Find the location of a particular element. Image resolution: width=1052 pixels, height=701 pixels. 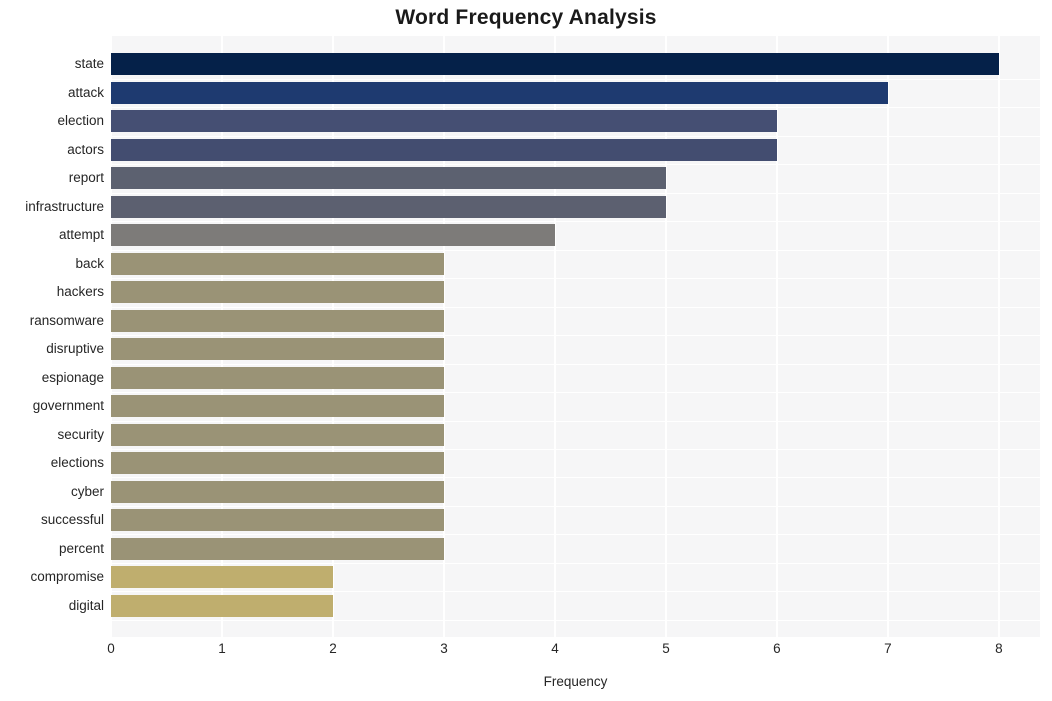

y-axis-tick-label: elections is located at coordinates (77, 463).